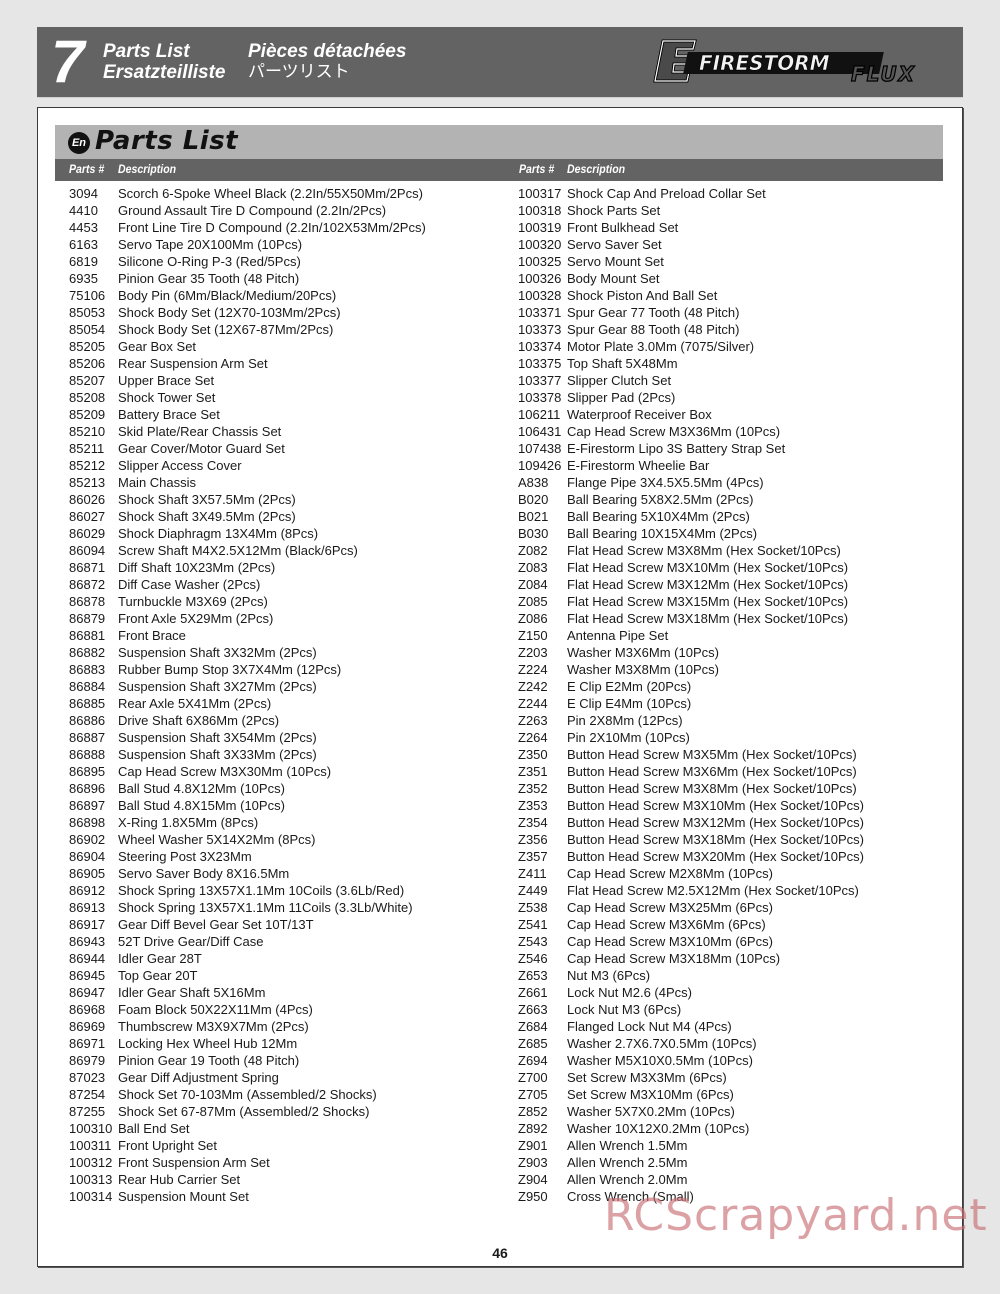 The width and height of the screenshot is (1000, 1294). I want to click on part-description: Suspension Shaft 3X32Mm (2Pcs), so click(217, 652).